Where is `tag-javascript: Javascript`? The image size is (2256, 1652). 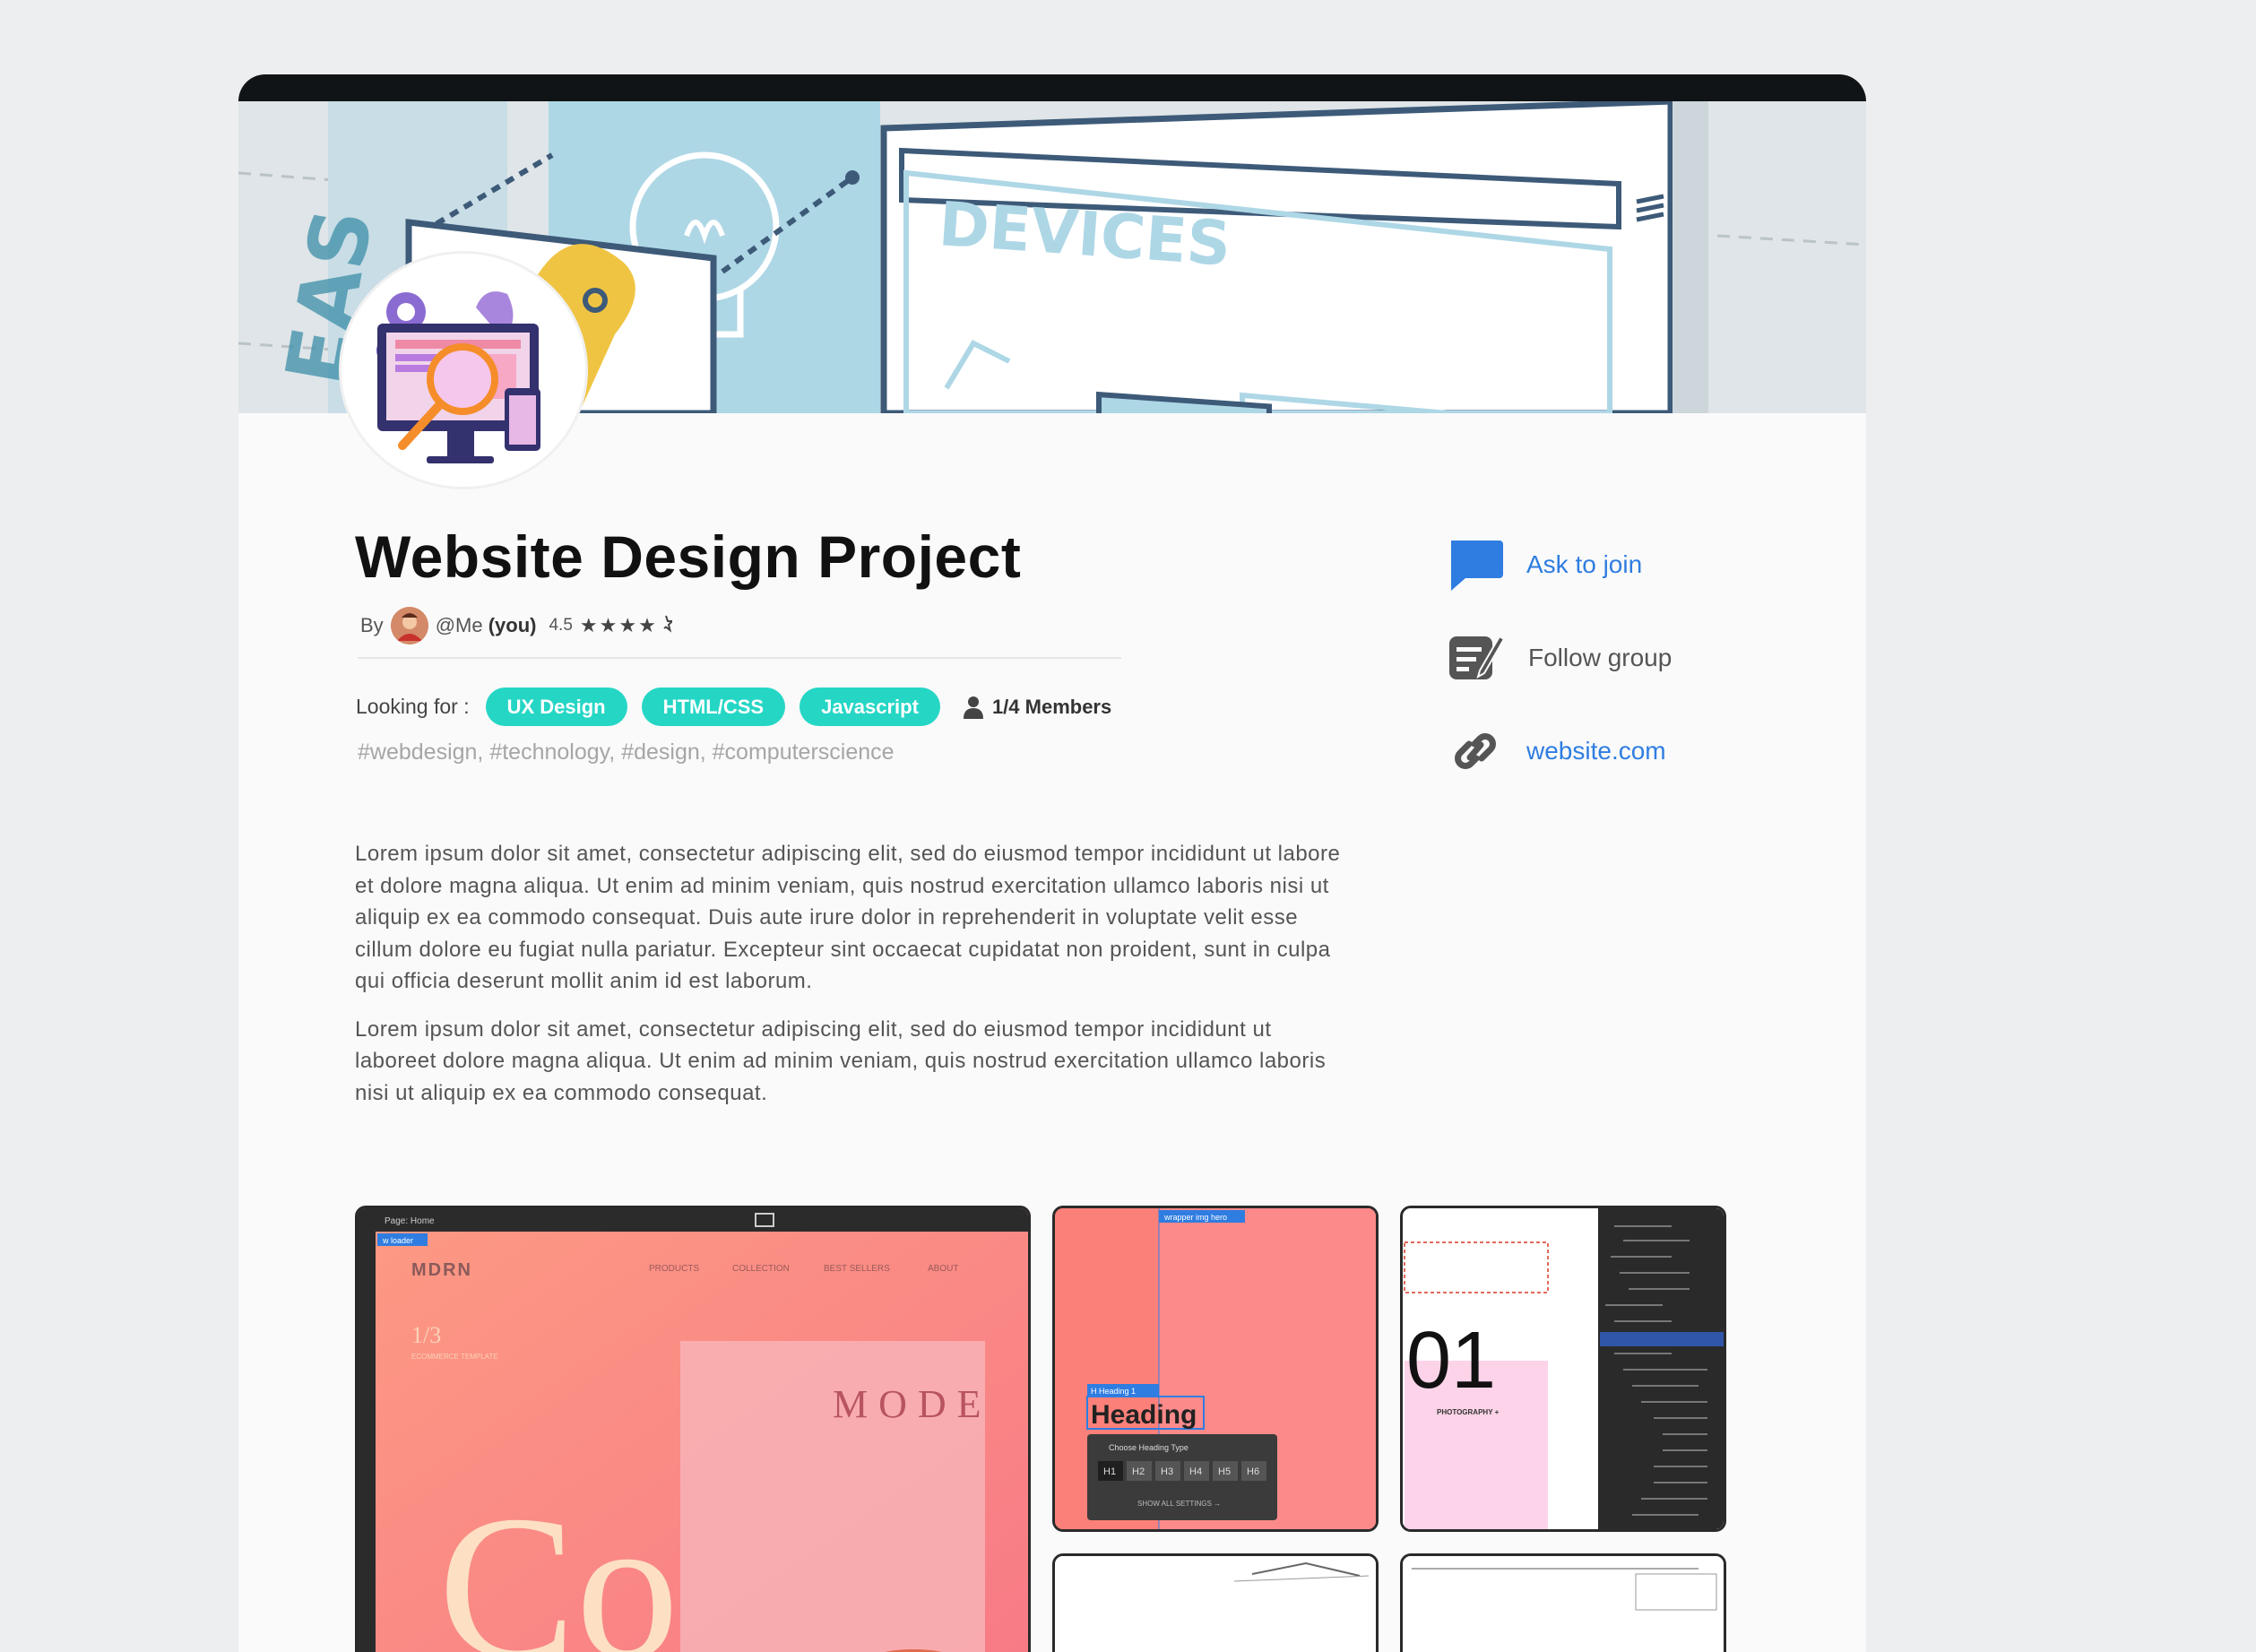
tag-javascript: Javascript is located at coordinates (870, 707).